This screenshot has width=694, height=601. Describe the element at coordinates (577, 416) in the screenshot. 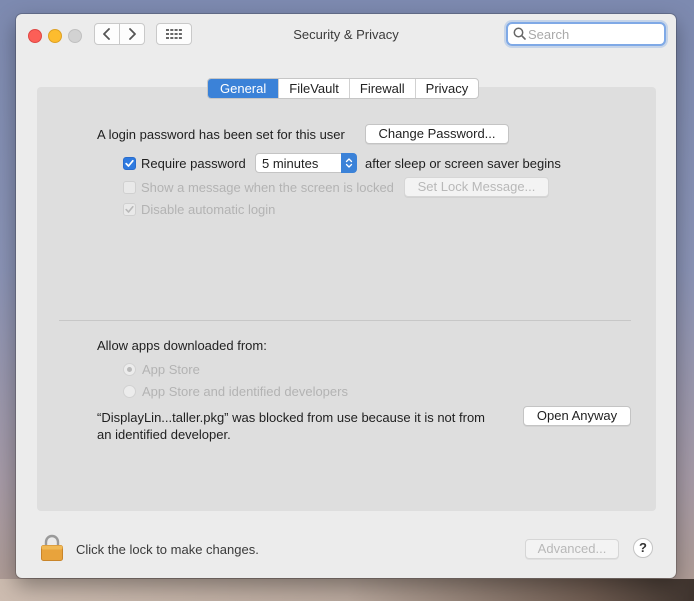

I see `open-anyway-button: Open Anyway` at that location.